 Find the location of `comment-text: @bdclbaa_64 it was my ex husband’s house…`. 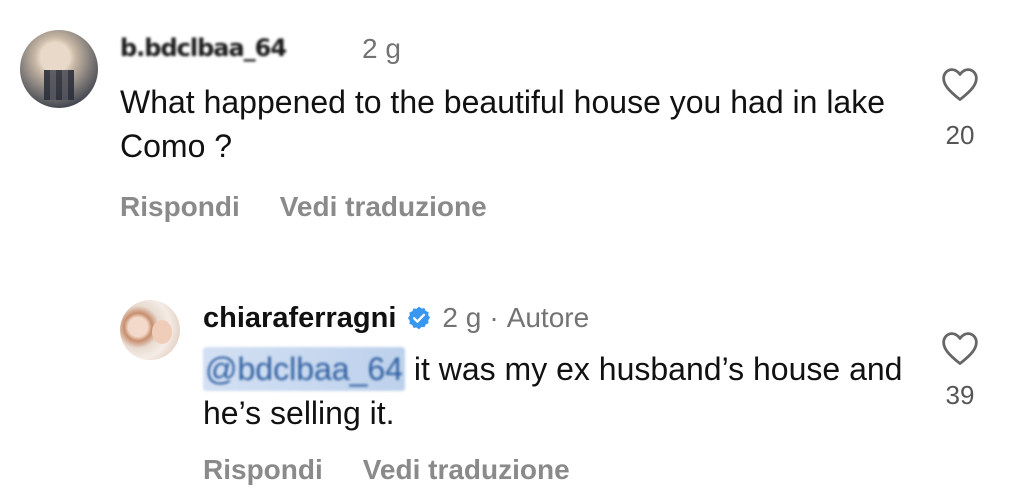

comment-text: @bdclbaa_64 it was my ex husband’s house… is located at coordinates (553, 391).